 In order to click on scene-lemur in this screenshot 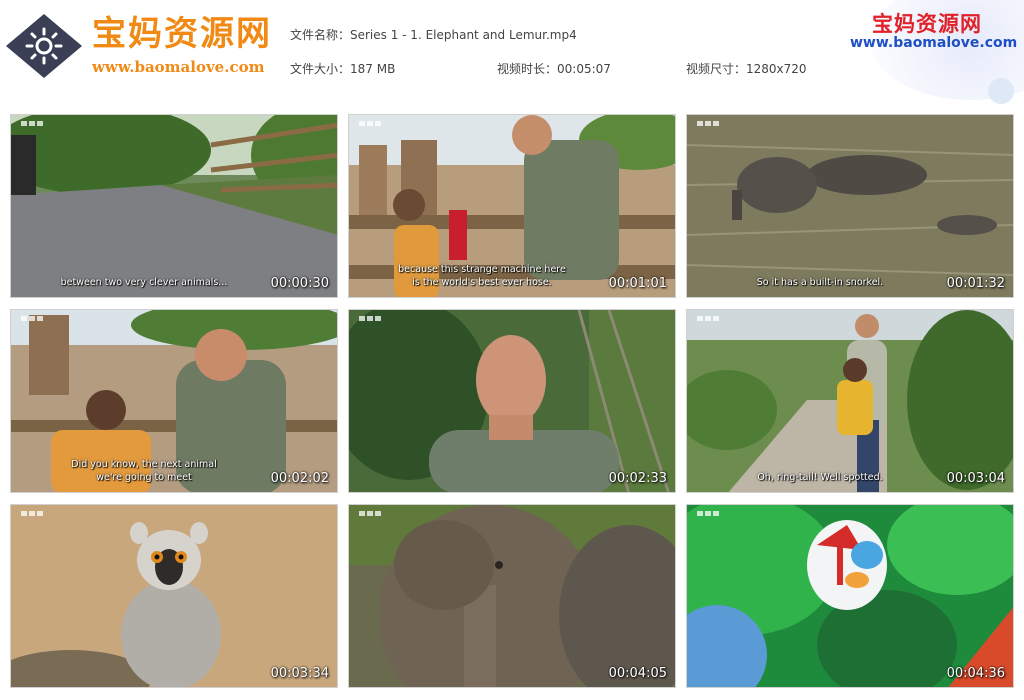, I will do `click(174, 596)`.